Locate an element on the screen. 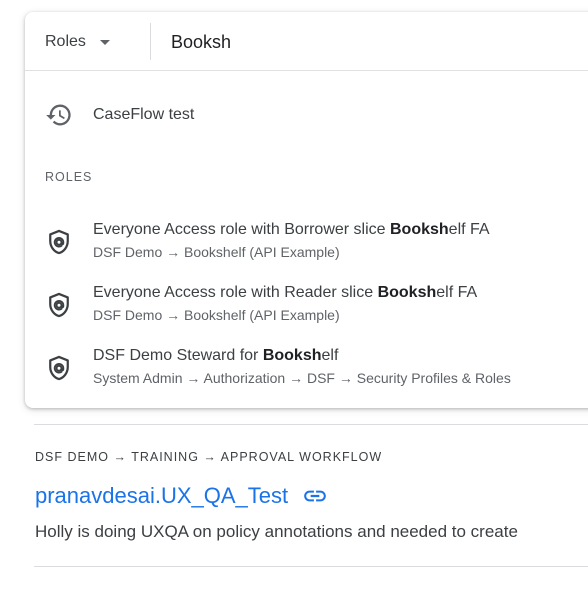 The image size is (588, 594). caret-down-icon is located at coordinates (104, 42).